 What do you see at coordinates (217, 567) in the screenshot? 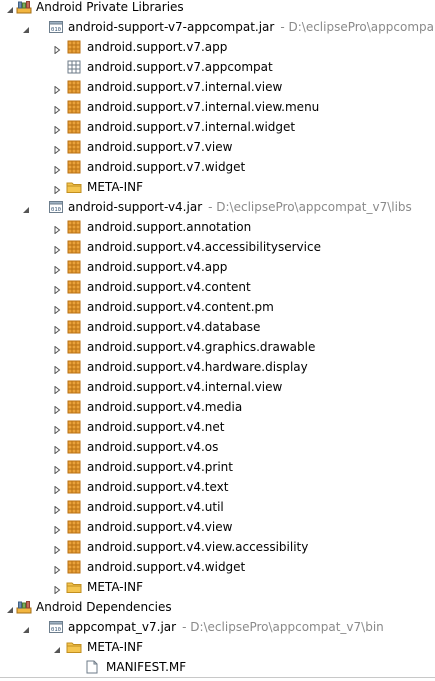
I see `tree-item-package: android.support.v4.widget` at bounding box center [217, 567].